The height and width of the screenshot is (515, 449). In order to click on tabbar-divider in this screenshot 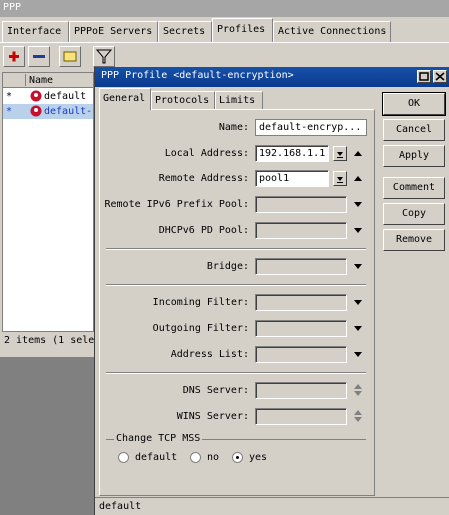, I will do `click(224, 42)`.